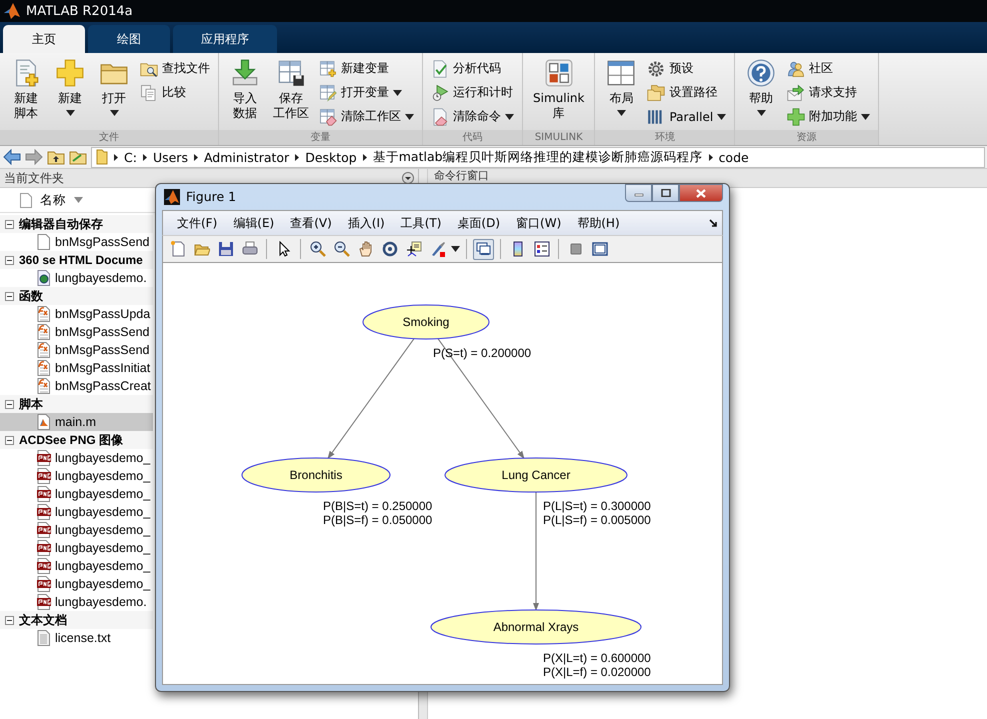  What do you see at coordinates (484, 249) in the screenshot?
I see `linked-plot-icon` at bounding box center [484, 249].